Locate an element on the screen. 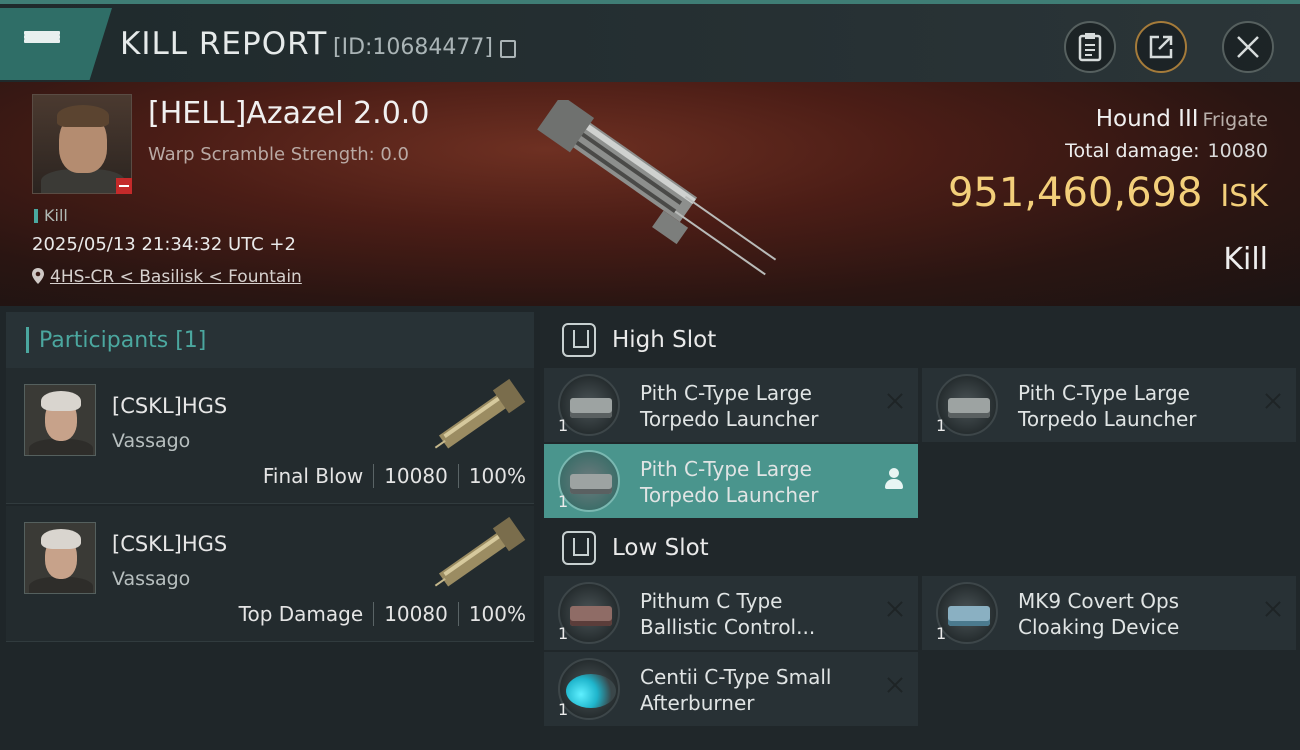  victim-ship-name: Hound III is located at coordinates (1147, 119).